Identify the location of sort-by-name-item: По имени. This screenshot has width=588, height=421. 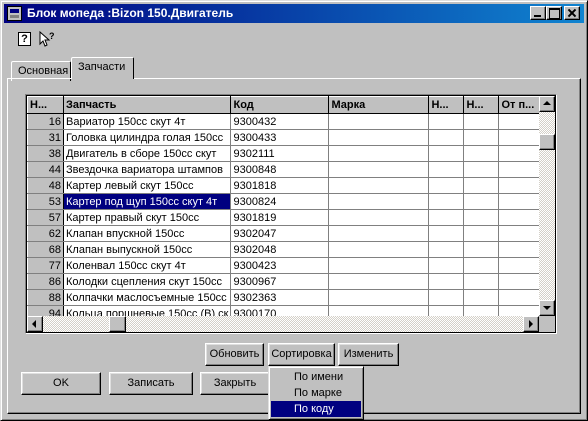
(316, 377).